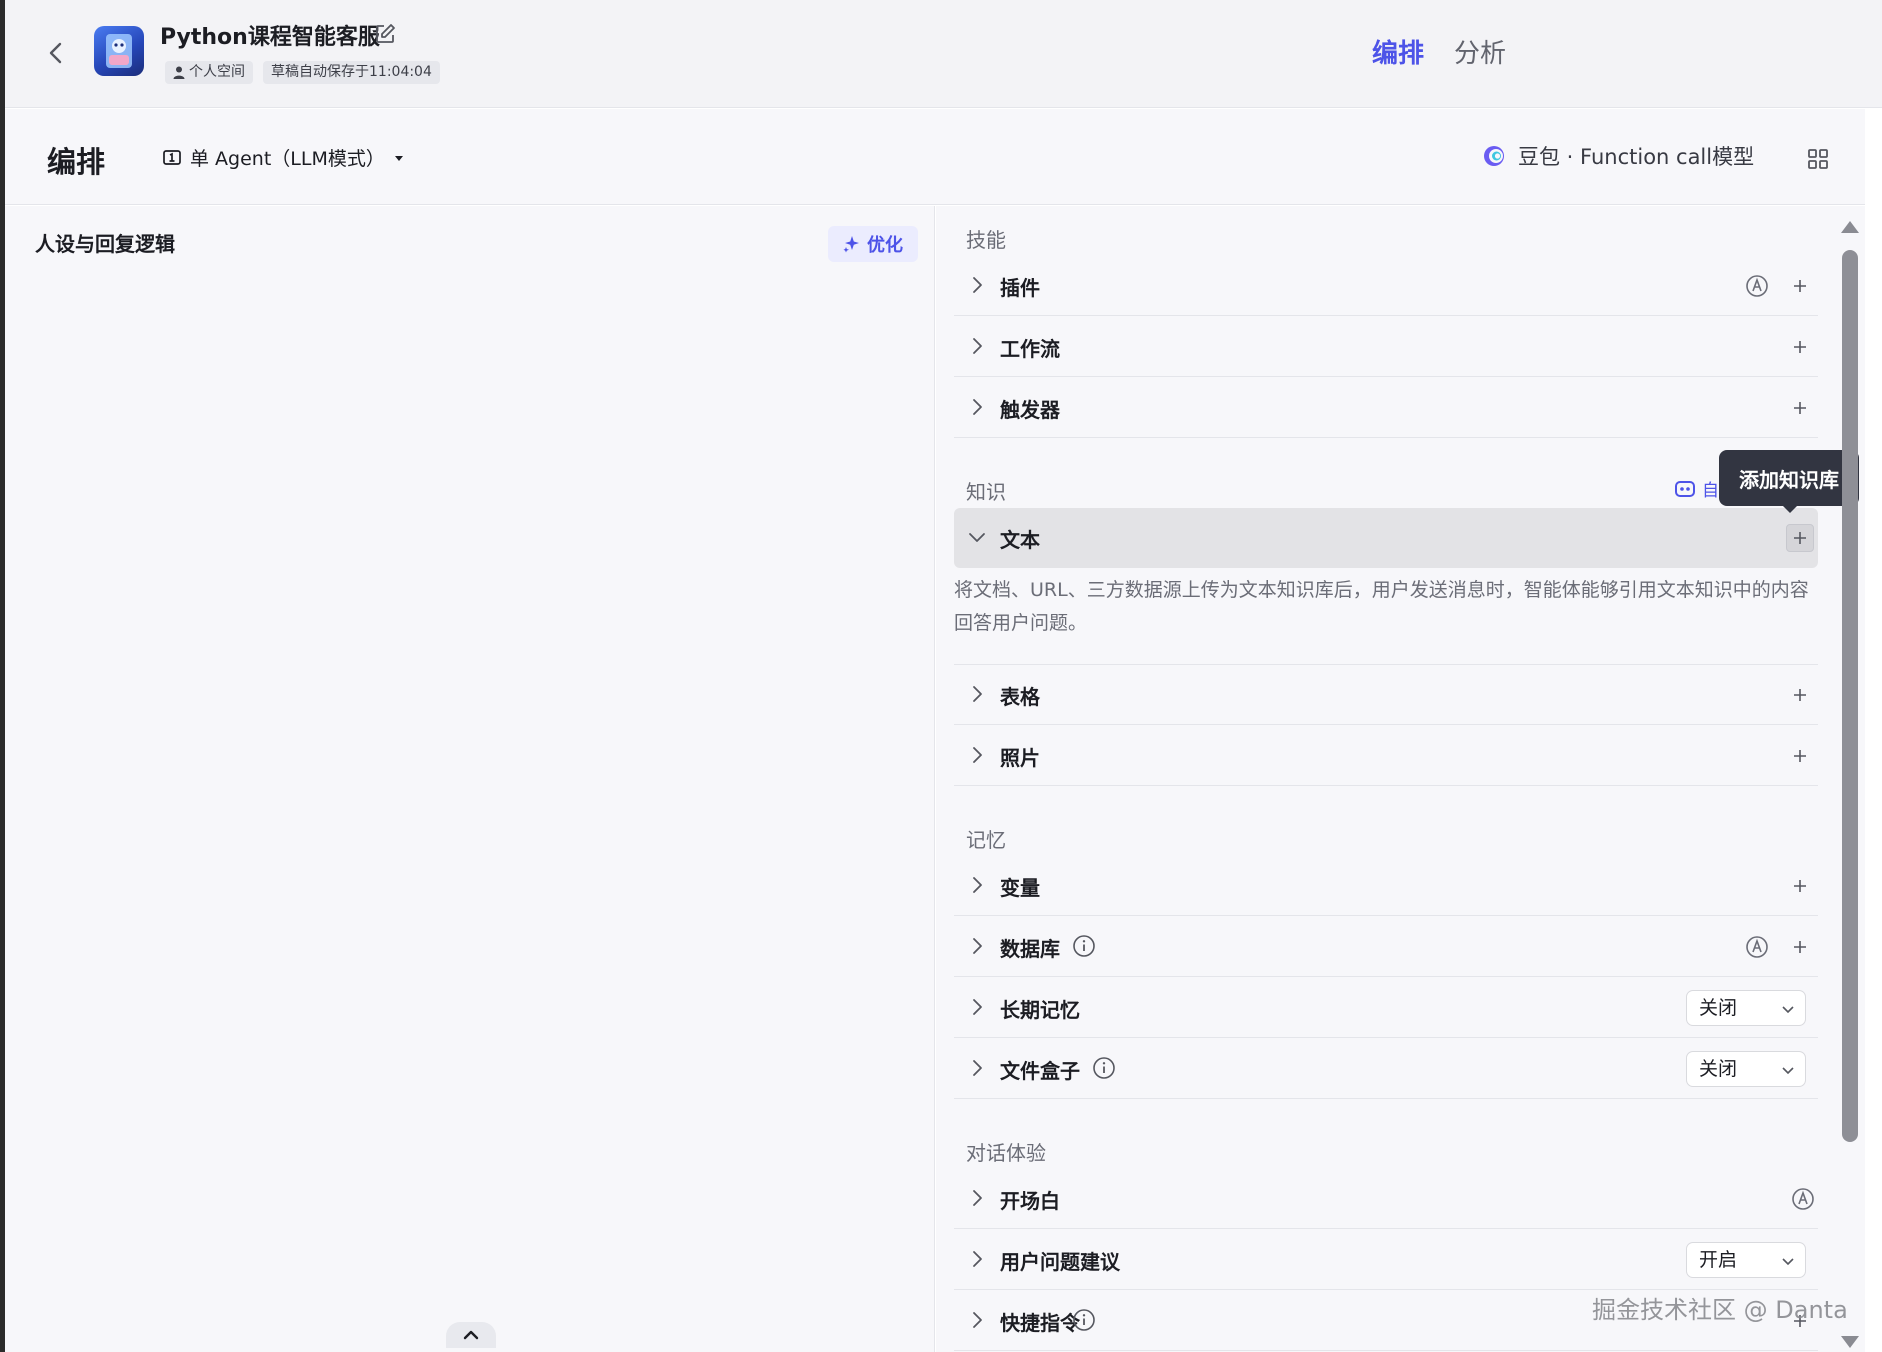 The width and height of the screenshot is (1882, 1352). I want to click on auto-call-label: 自, so click(1710, 491).